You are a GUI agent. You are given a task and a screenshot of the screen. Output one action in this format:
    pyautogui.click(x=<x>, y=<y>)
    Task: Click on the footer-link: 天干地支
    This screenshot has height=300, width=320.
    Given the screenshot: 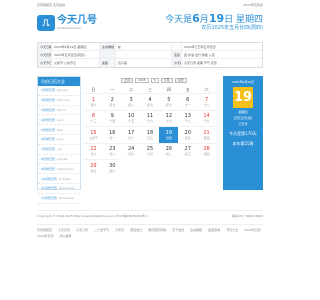 What is the action you would take?
    pyautogui.click(x=178, y=230)
    